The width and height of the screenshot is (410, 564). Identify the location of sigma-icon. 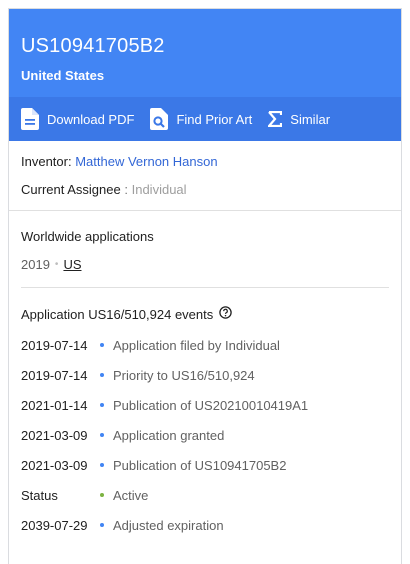
(275, 119).